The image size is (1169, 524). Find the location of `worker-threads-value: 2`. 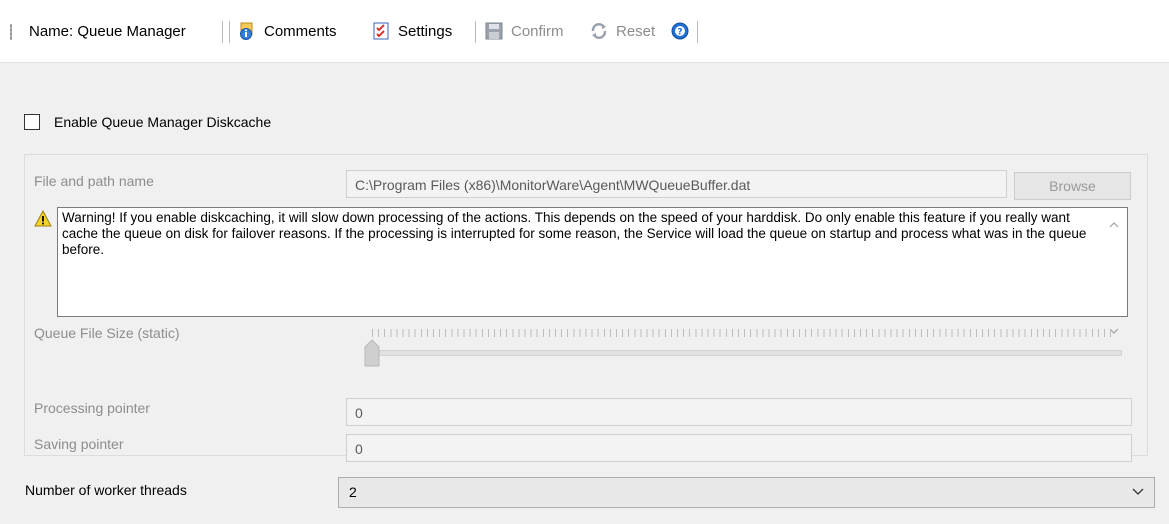

worker-threads-value: 2 is located at coordinates (353, 492).